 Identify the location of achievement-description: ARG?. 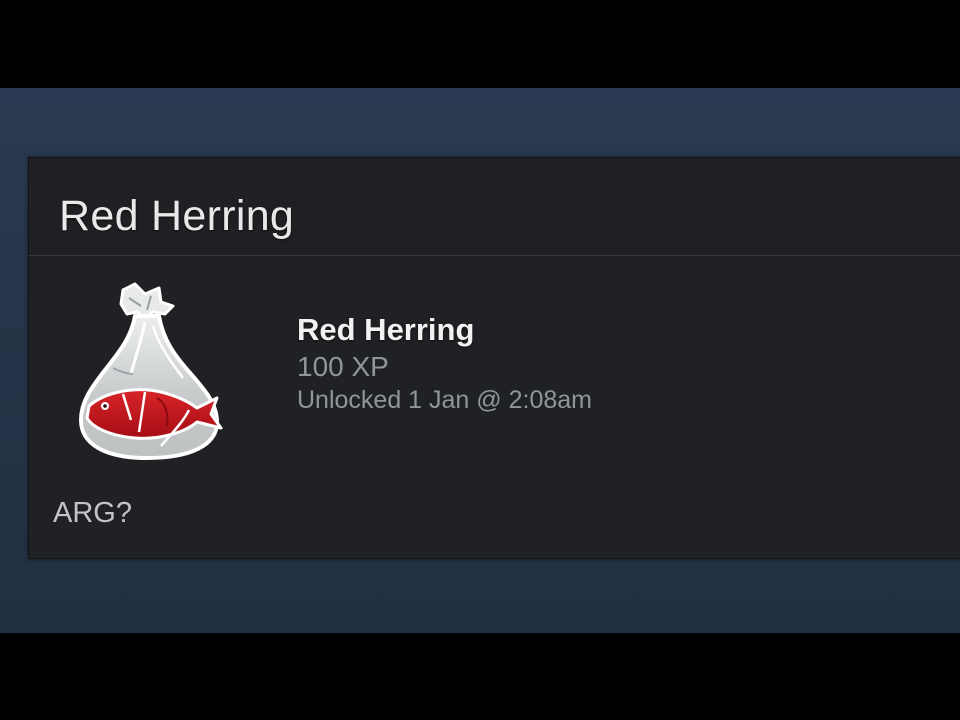
(92, 513).